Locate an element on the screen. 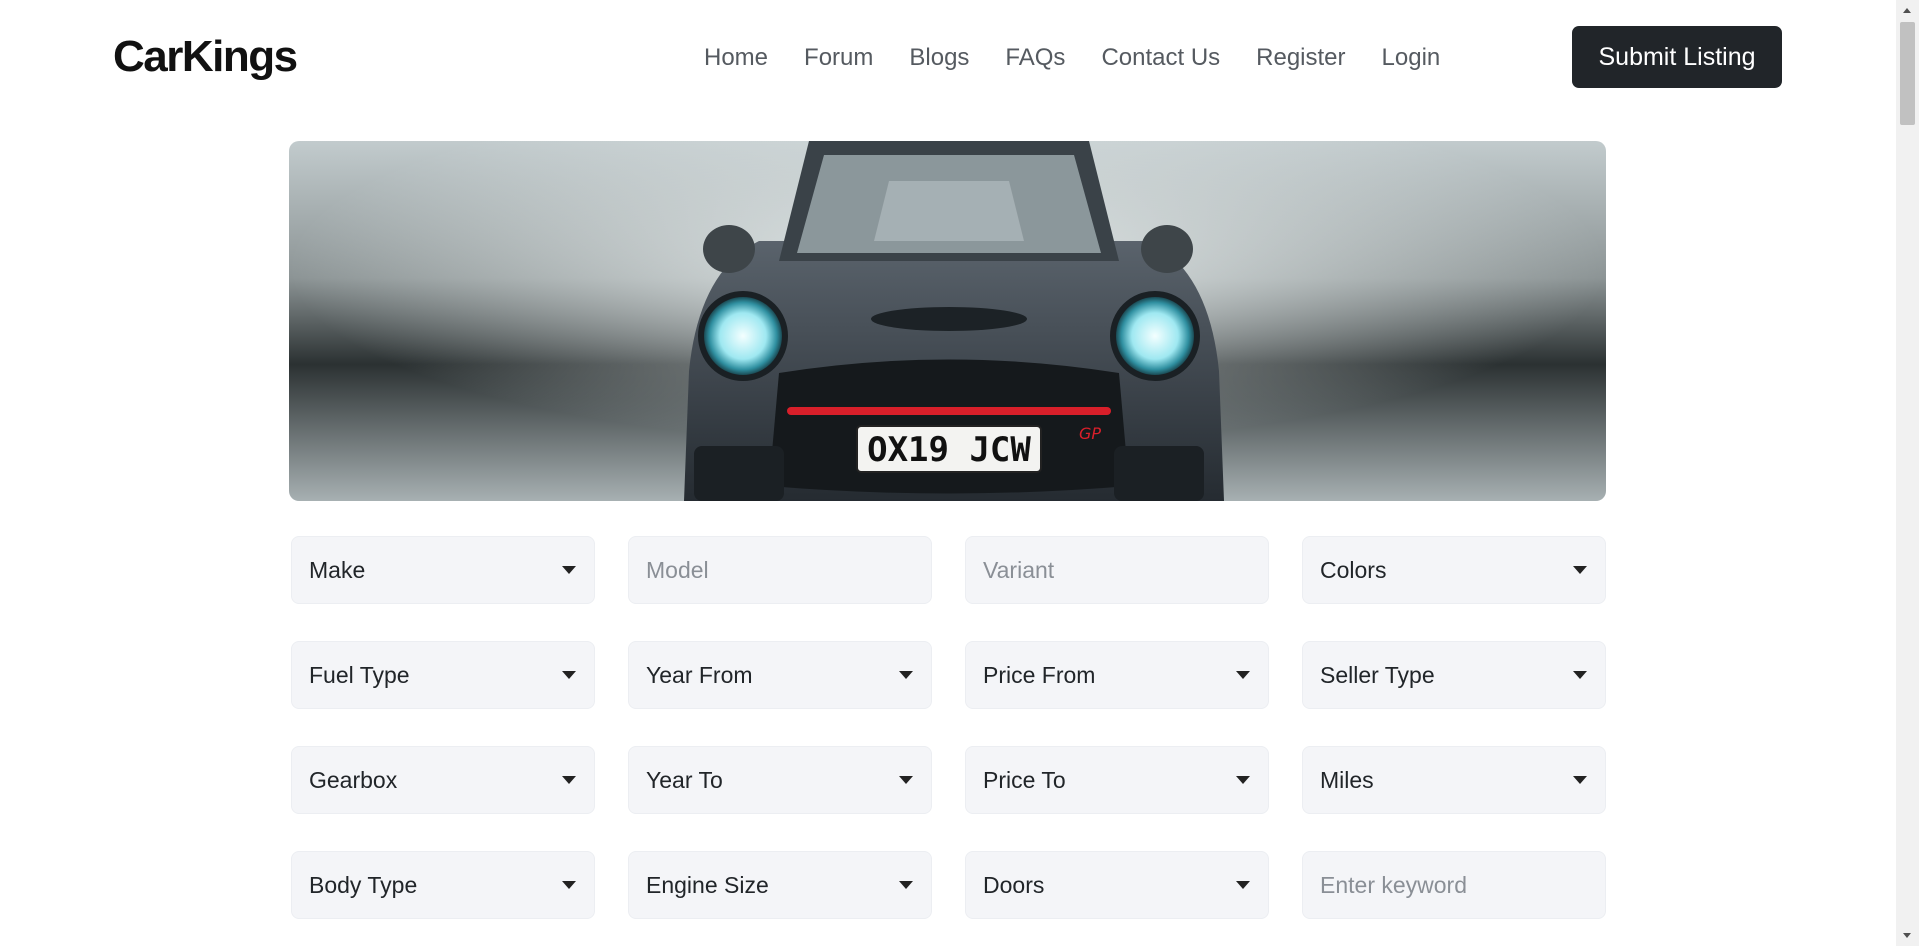  keyword-input: Enter keyword is located at coordinates (1454, 885).